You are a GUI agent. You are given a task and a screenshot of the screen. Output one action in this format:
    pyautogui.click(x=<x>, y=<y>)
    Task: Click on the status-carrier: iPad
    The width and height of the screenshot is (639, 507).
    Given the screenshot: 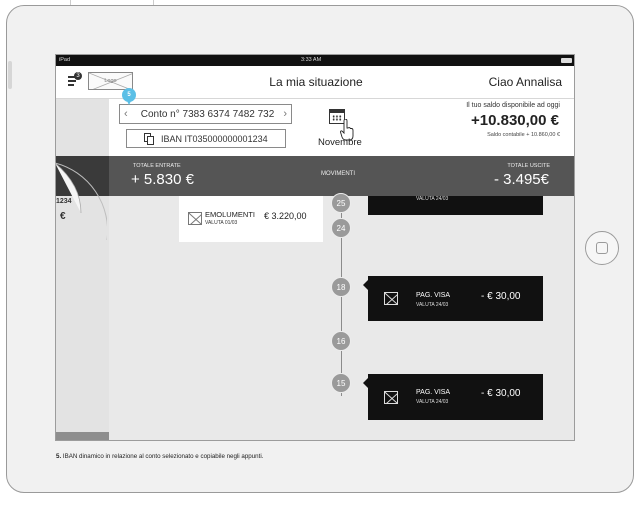 What is the action you would take?
    pyautogui.click(x=65, y=60)
    